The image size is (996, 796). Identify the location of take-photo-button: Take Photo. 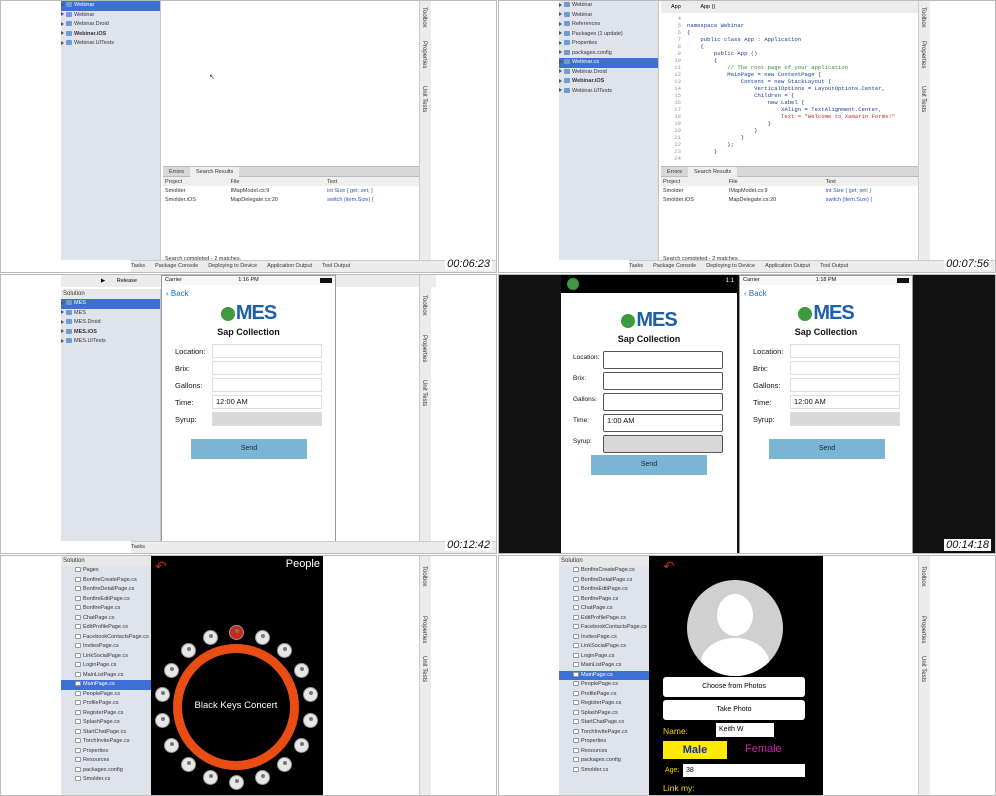
(734, 710).